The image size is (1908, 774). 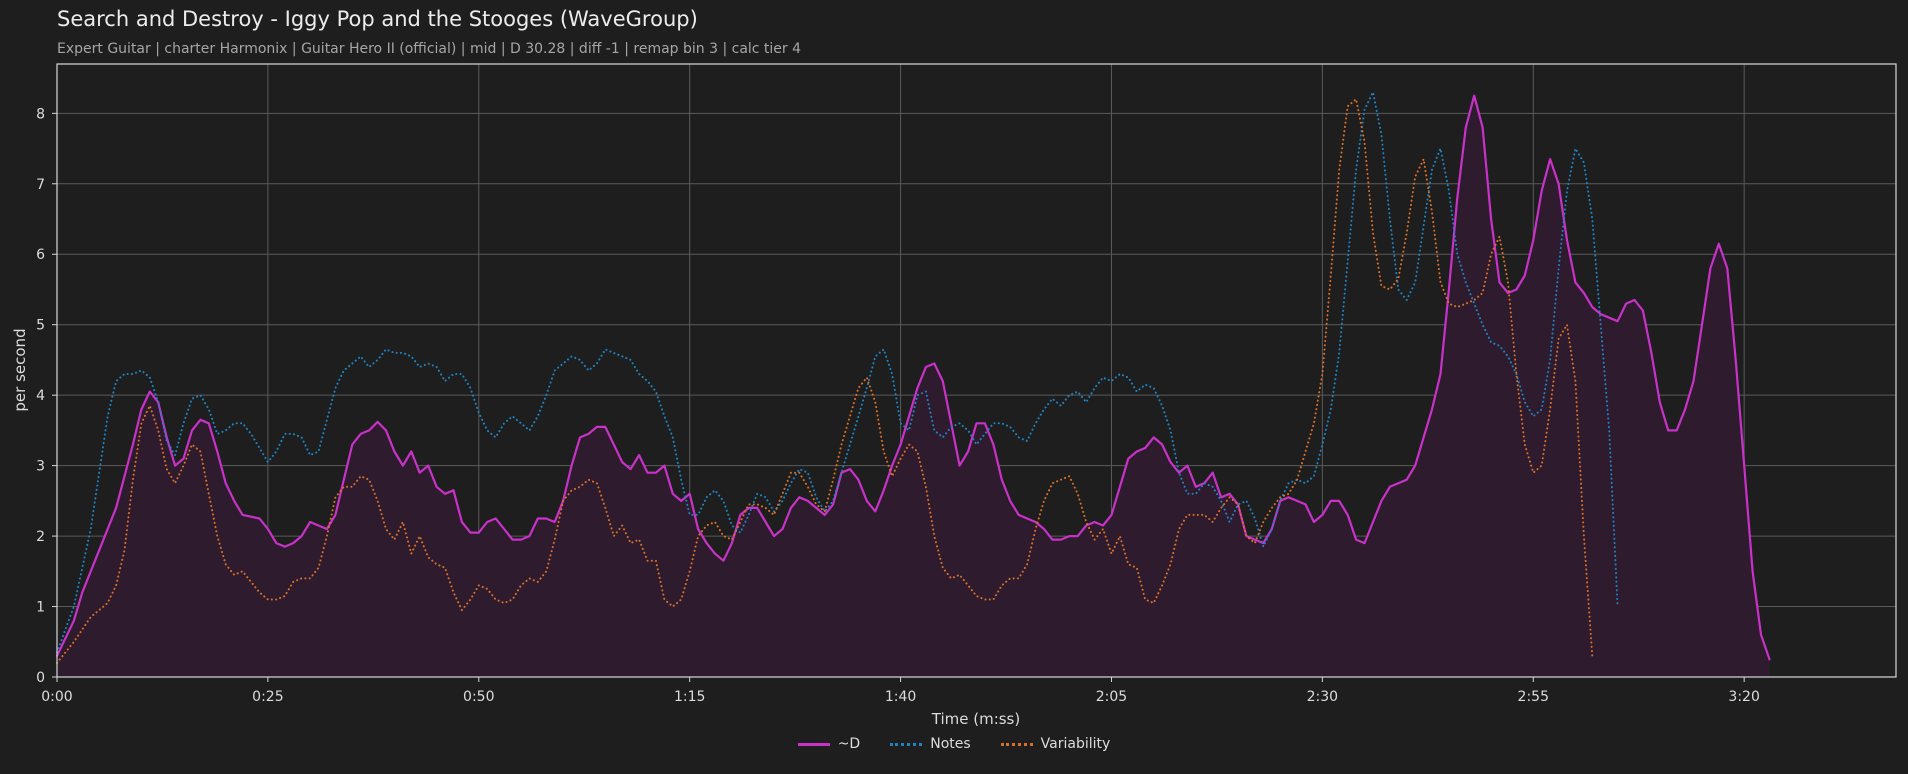 I want to click on x-tick-label: 2:55, so click(x=1533, y=697).